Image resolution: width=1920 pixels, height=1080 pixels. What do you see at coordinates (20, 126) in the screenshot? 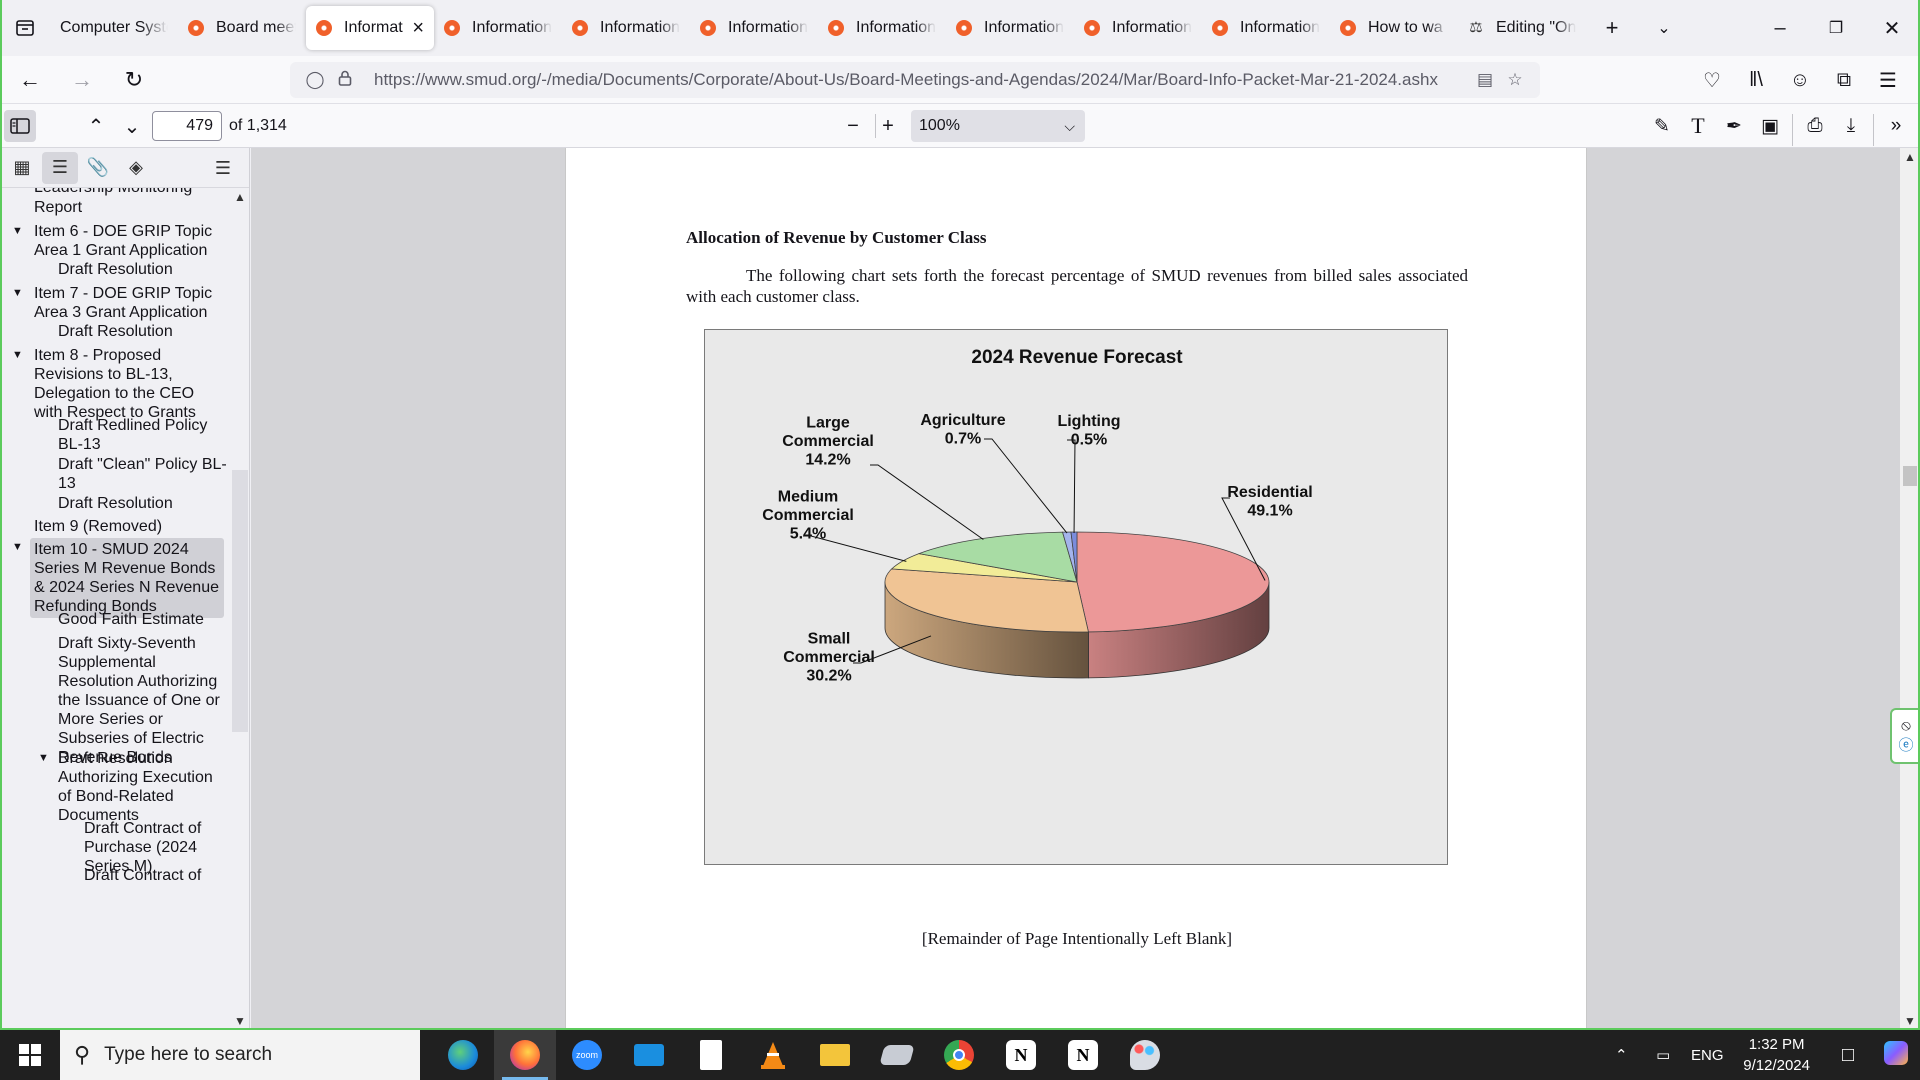
I see `sidebar-toggle-button` at bounding box center [20, 126].